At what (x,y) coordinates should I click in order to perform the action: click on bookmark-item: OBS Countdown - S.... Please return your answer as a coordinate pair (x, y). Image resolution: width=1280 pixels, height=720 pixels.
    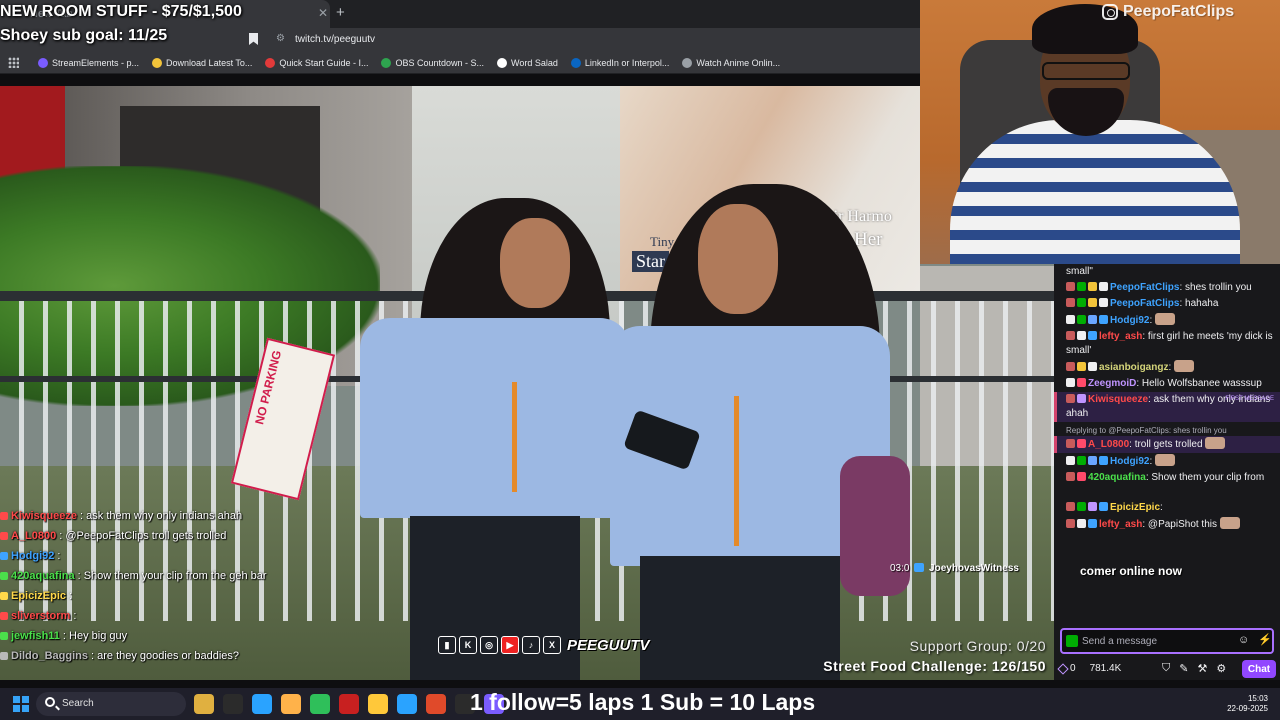
    Looking at the image, I should click on (432, 63).